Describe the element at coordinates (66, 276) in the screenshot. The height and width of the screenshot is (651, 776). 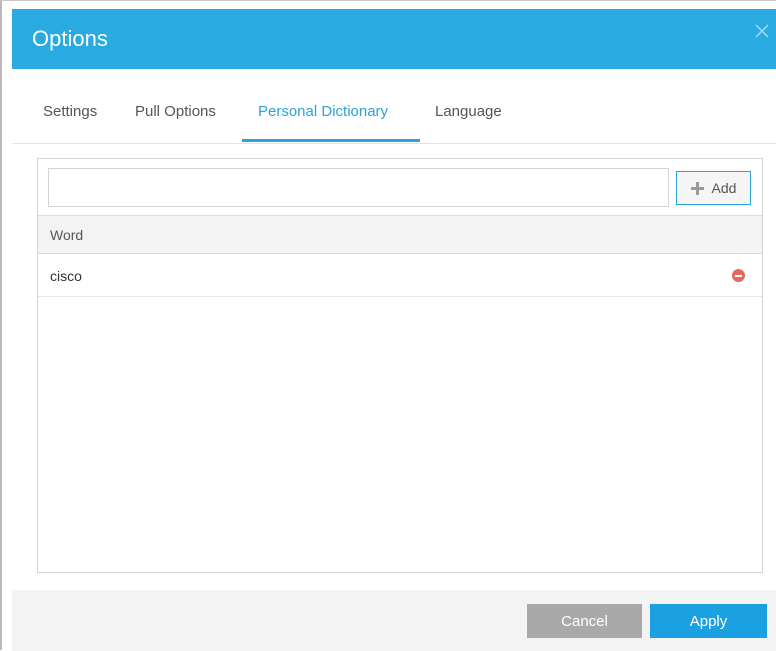
I see `word-text: cisco` at that location.